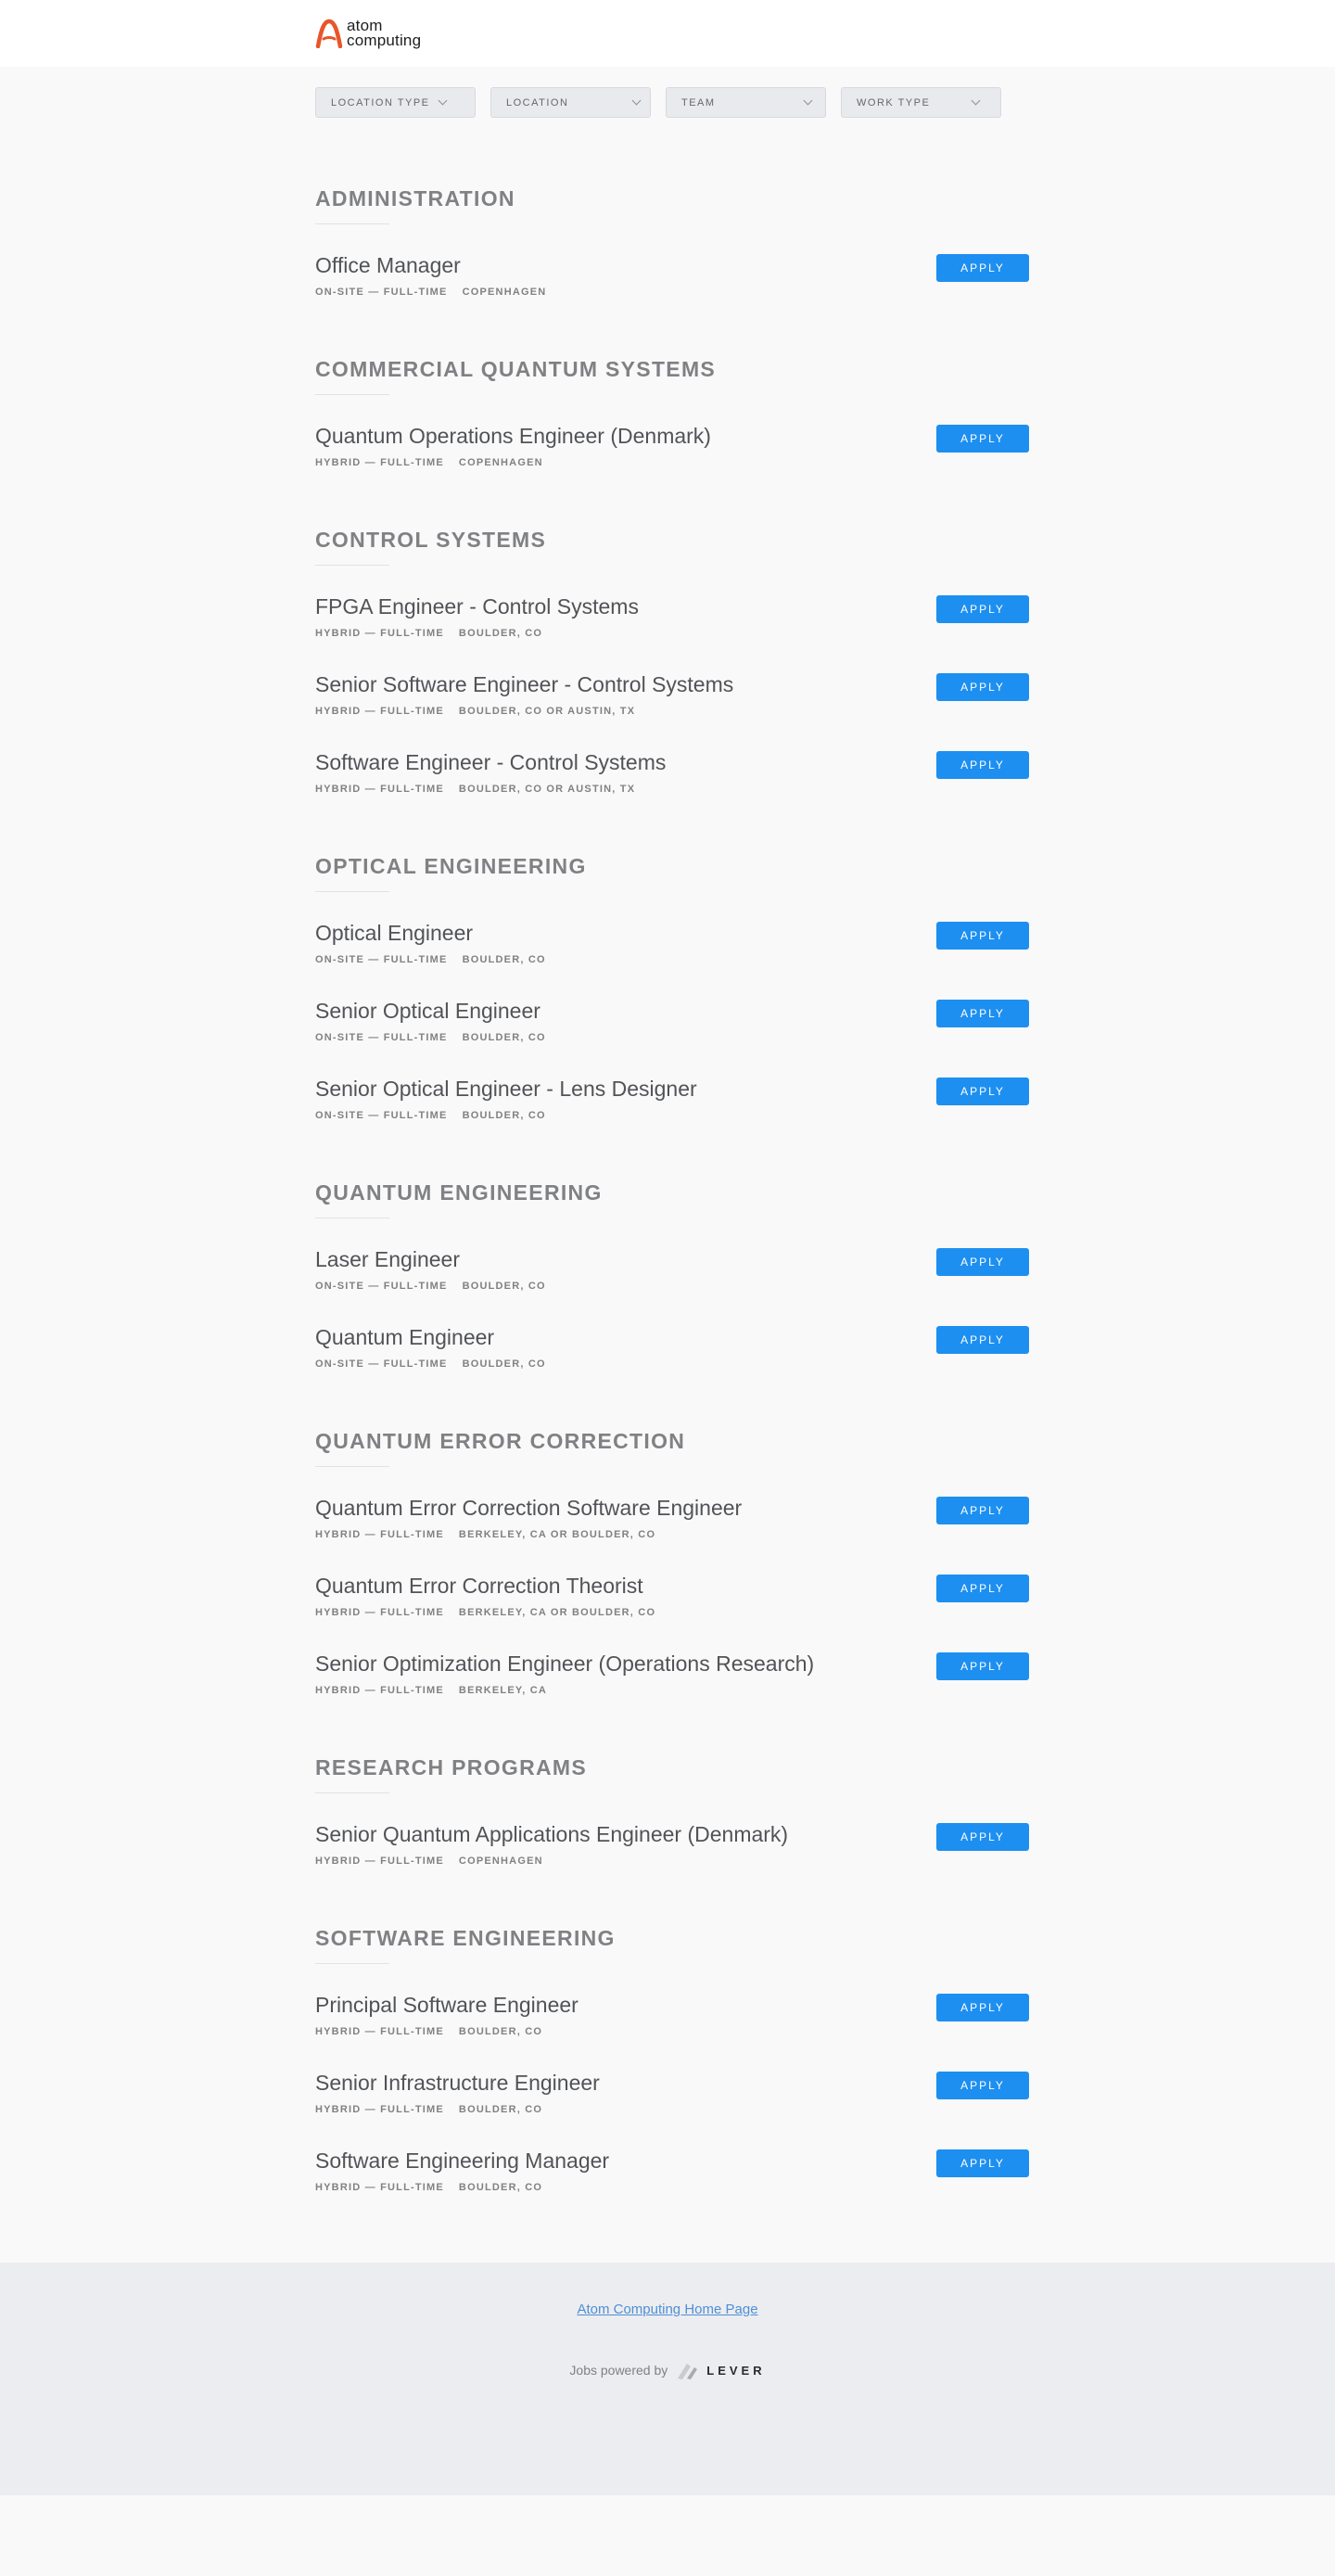  What do you see at coordinates (504, 292) in the screenshot?
I see `posting-location: COPENHAGEN` at bounding box center [504, 292].